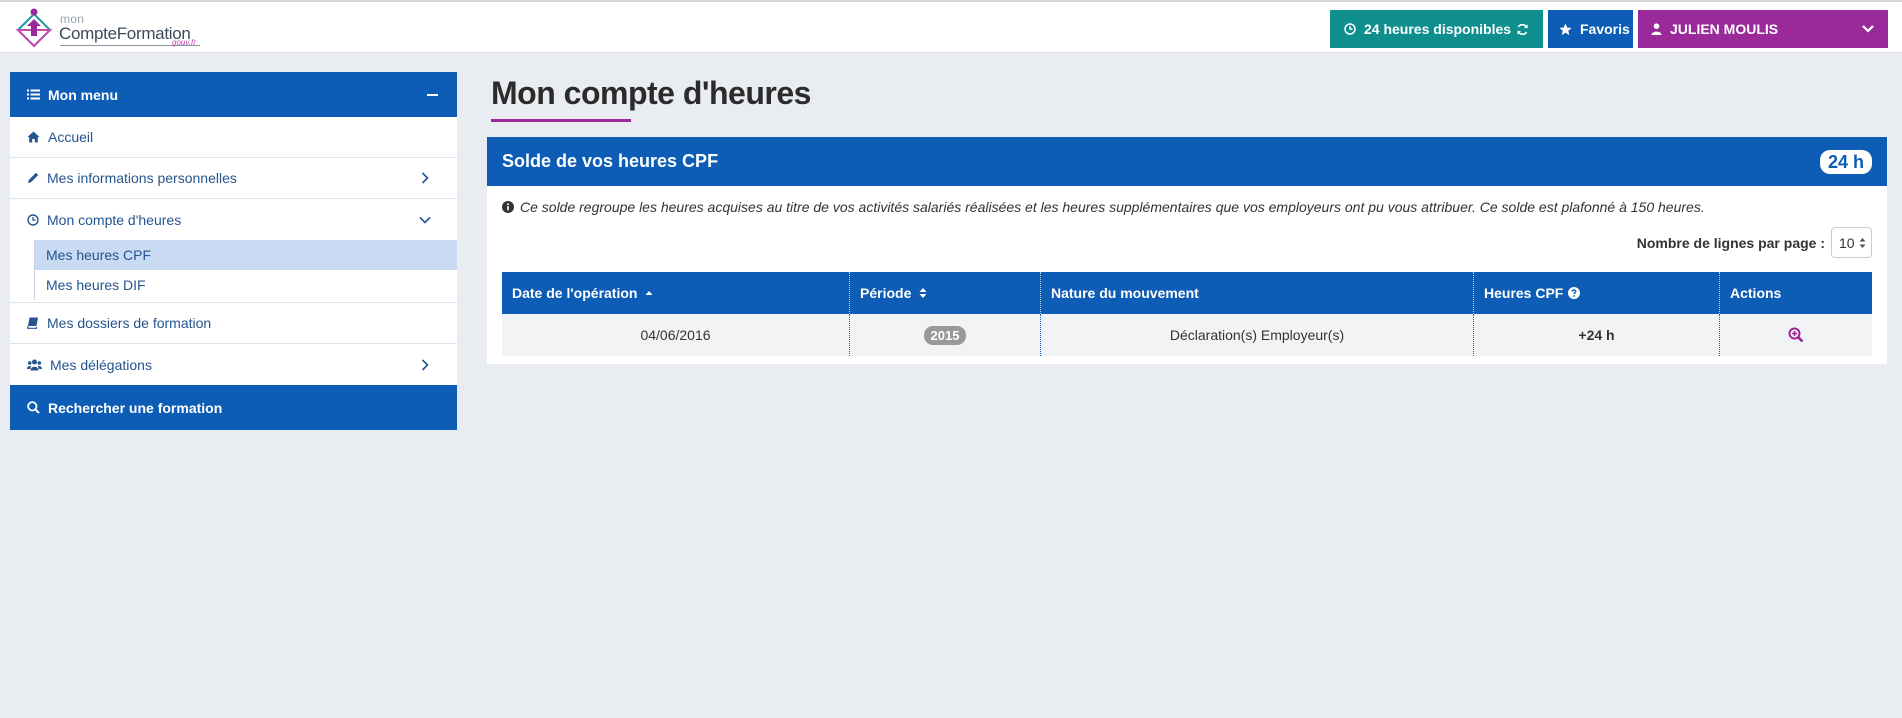 The image size is (1902, 718). I want to click on select-arrows-icon, so click(1862, 243).